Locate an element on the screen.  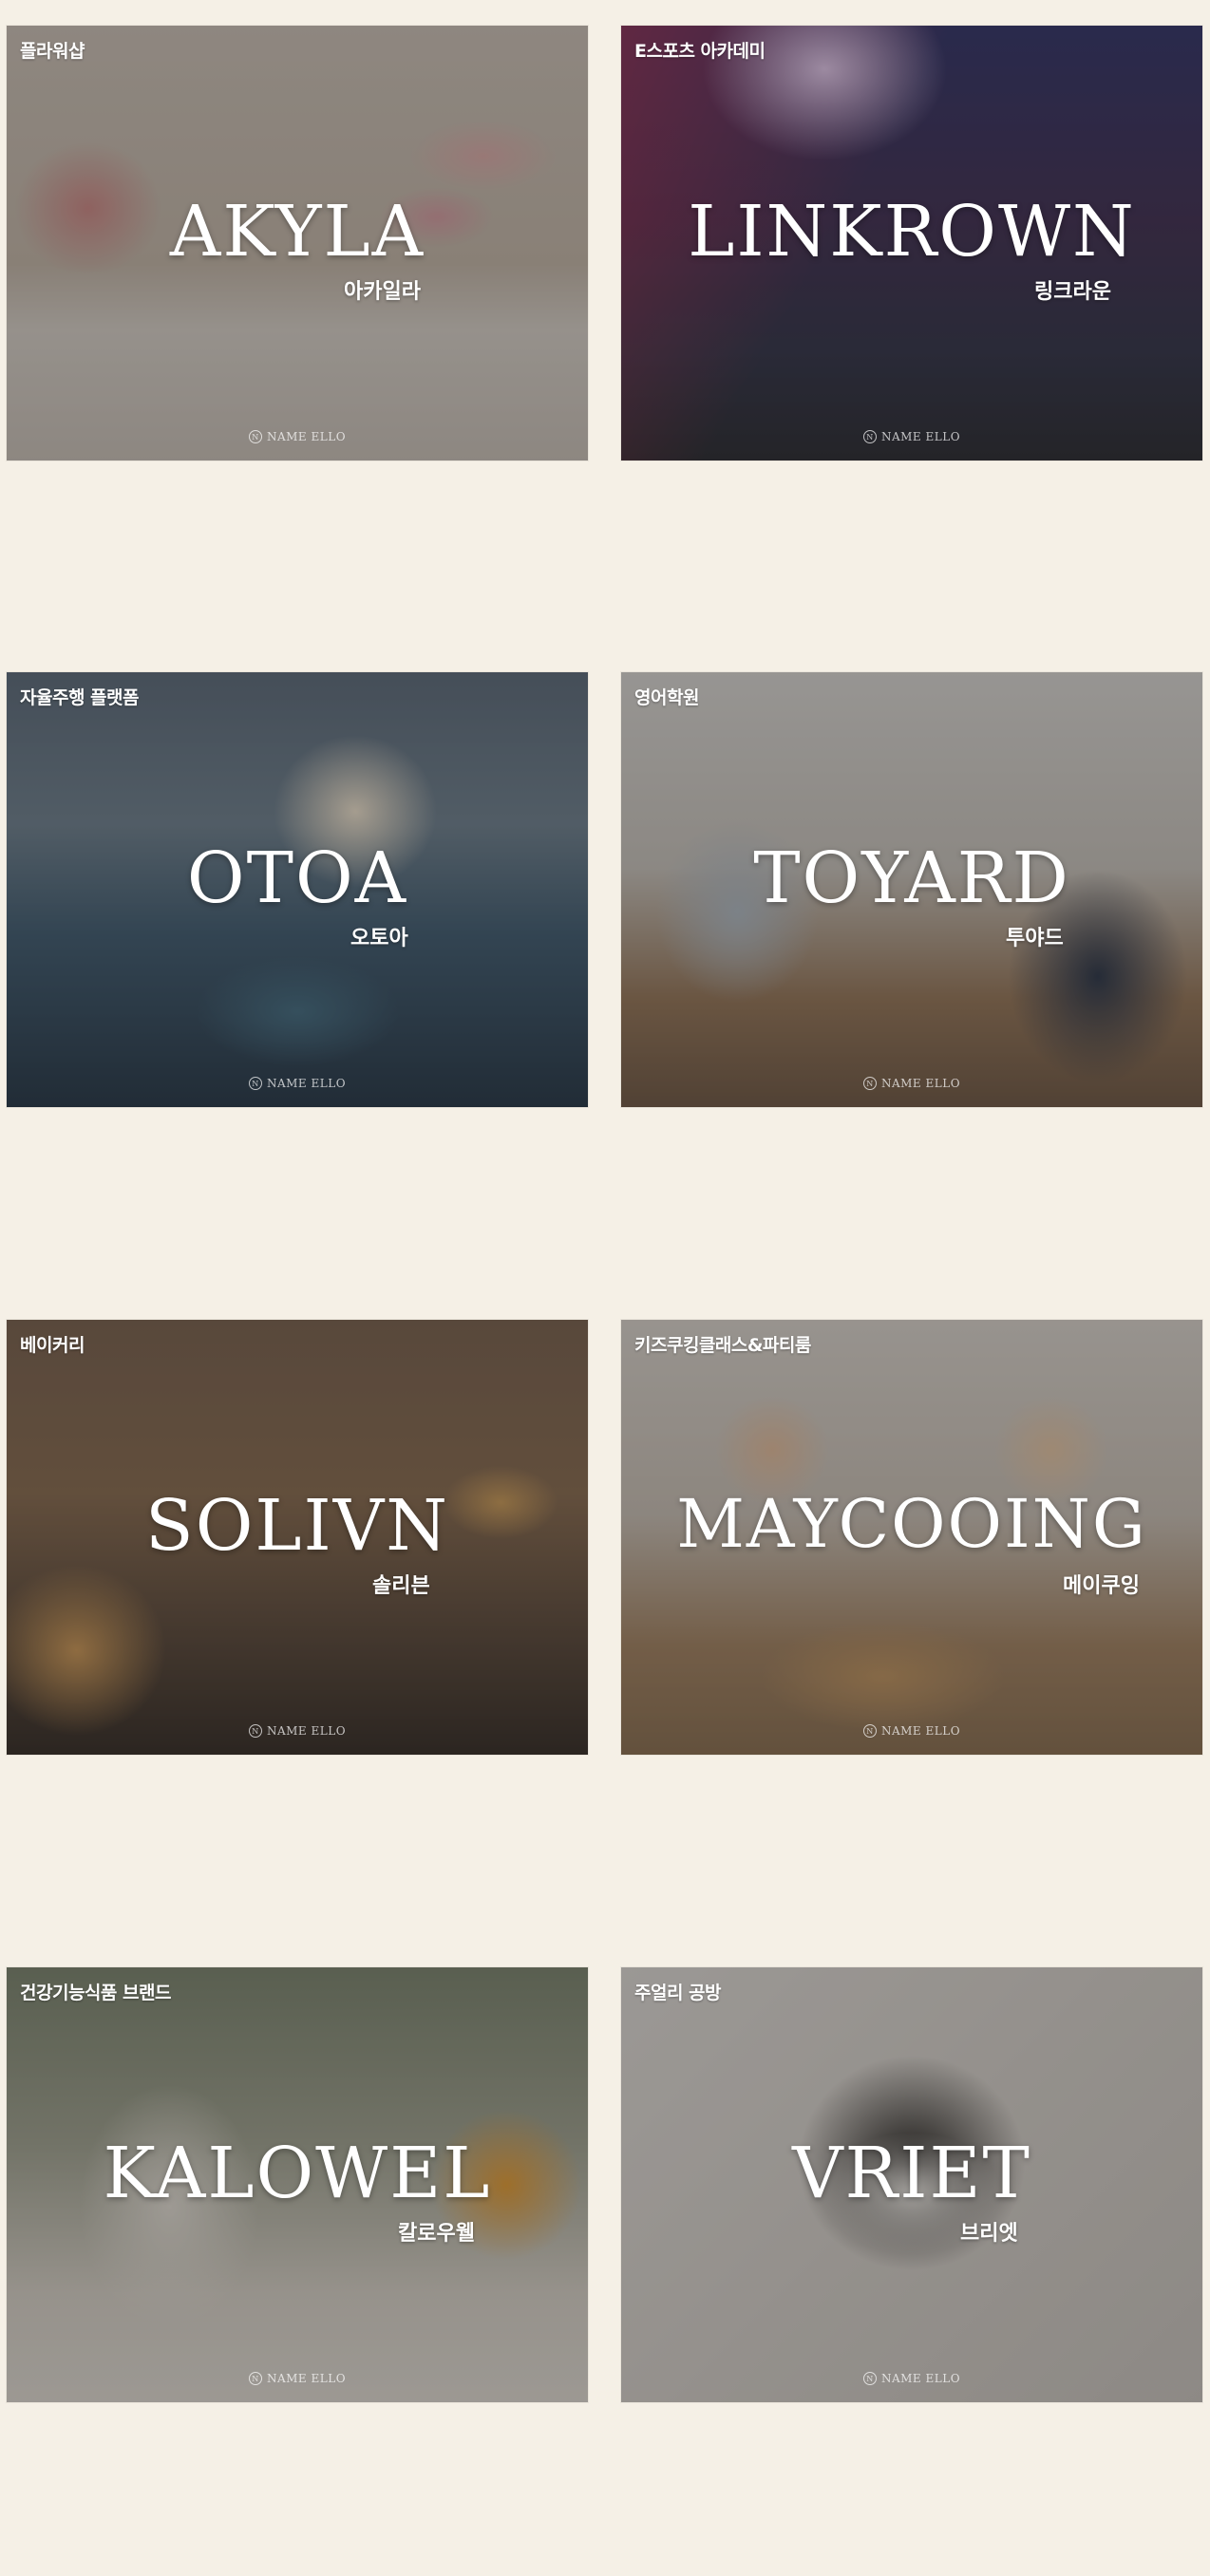
brand-name-korean: 브리엣 is located at coordinates (989, 2234).